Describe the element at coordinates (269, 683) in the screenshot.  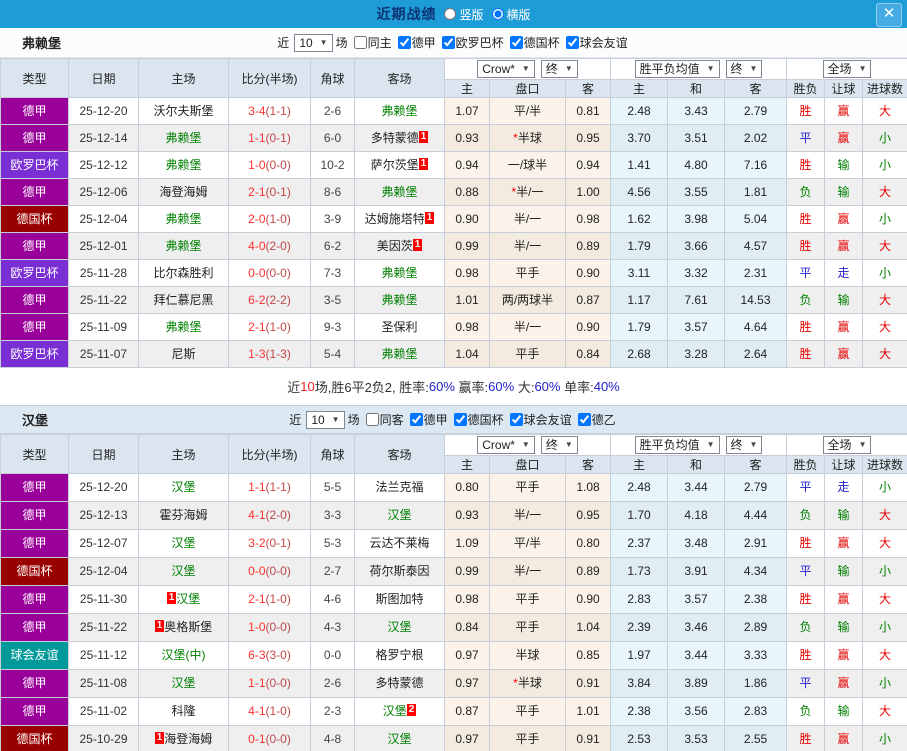
I see `match-score: 1-1(0-0)` at that location.